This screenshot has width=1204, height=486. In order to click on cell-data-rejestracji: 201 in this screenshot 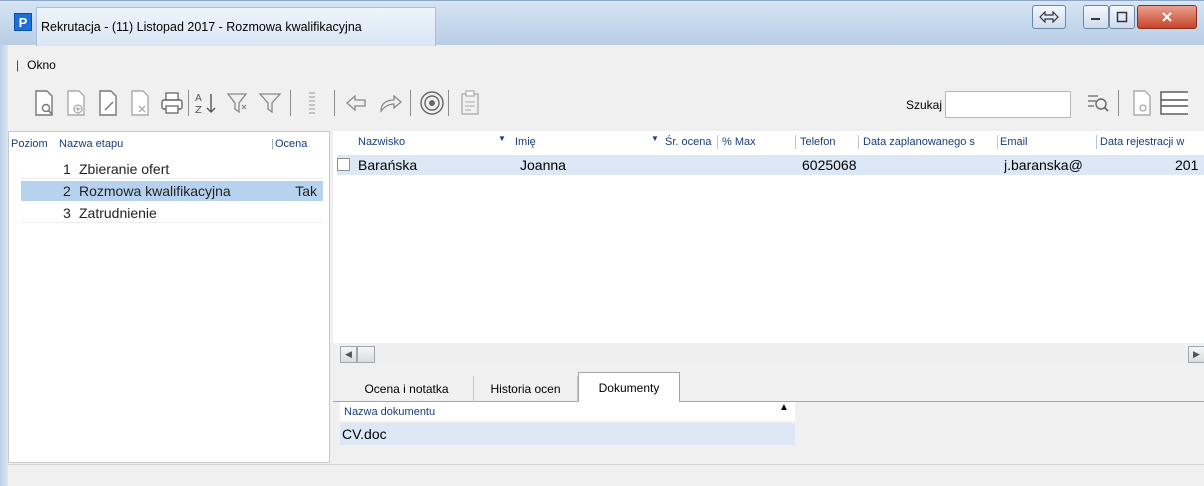, I will do `click(1187, 165)`.